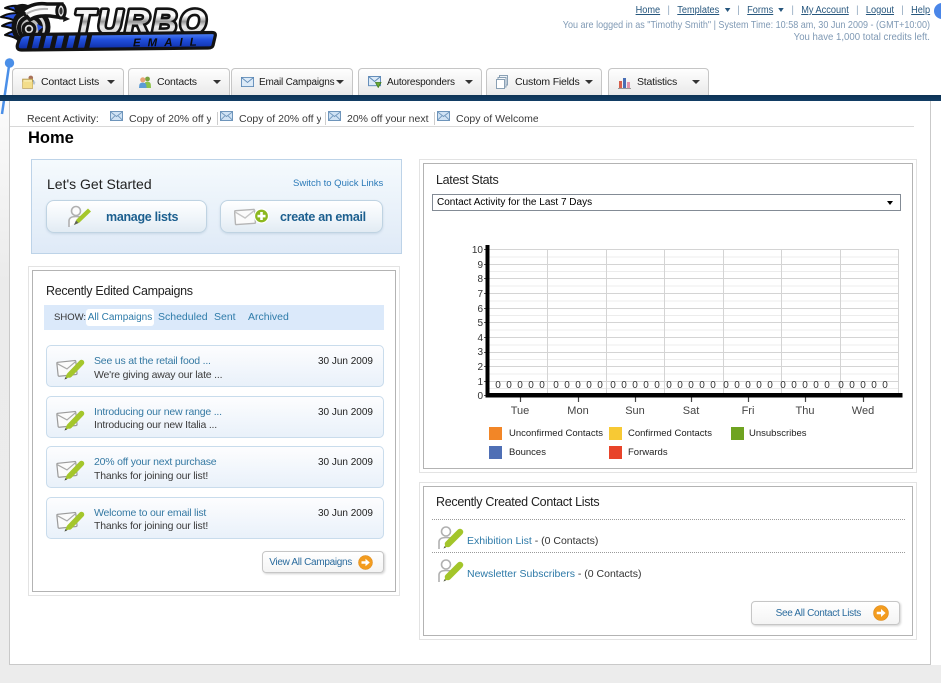  Describe the element at coordinates (480, 338) in the screenshot. I see `svg-text: 4` at that location.